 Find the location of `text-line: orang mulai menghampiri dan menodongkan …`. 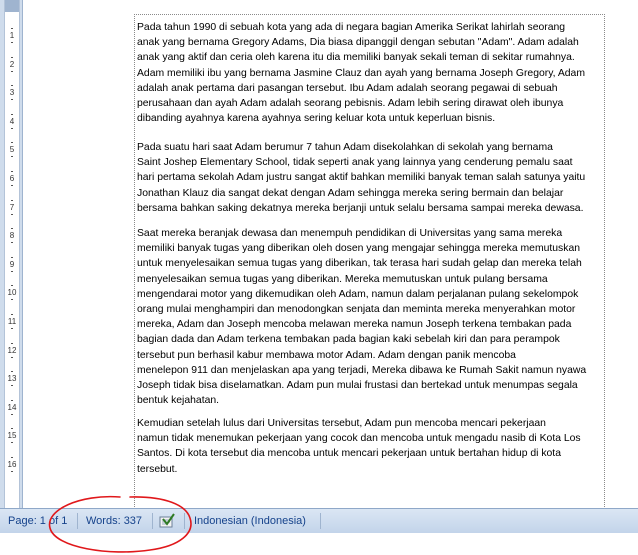

text-line: orang mulai menghampiri dan menodongkan … is located at coordinates (356, 310).